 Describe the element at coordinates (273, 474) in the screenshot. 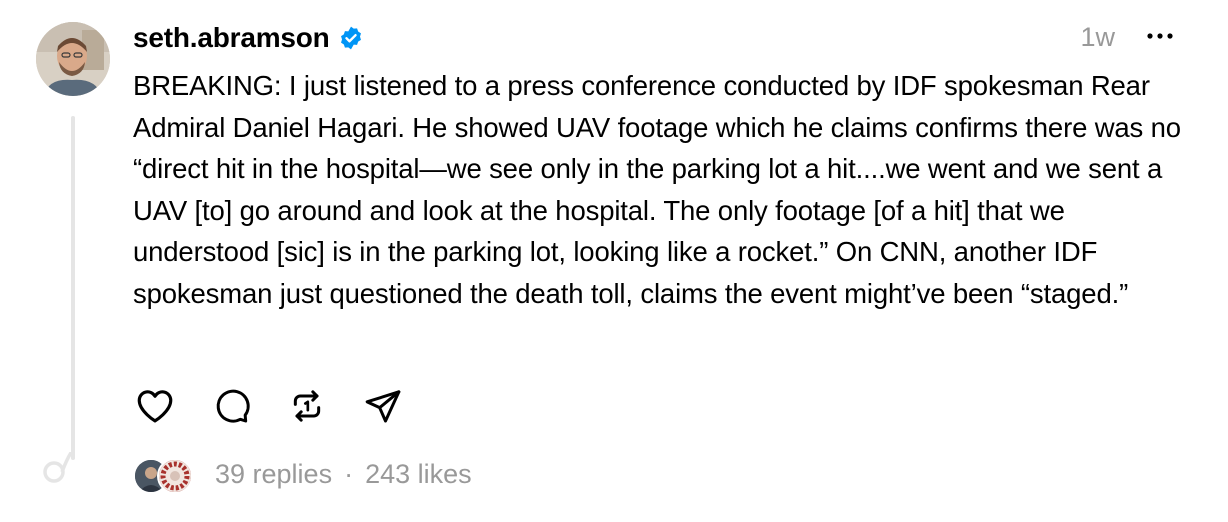

I see `replies-count: 39 replies` at that location.